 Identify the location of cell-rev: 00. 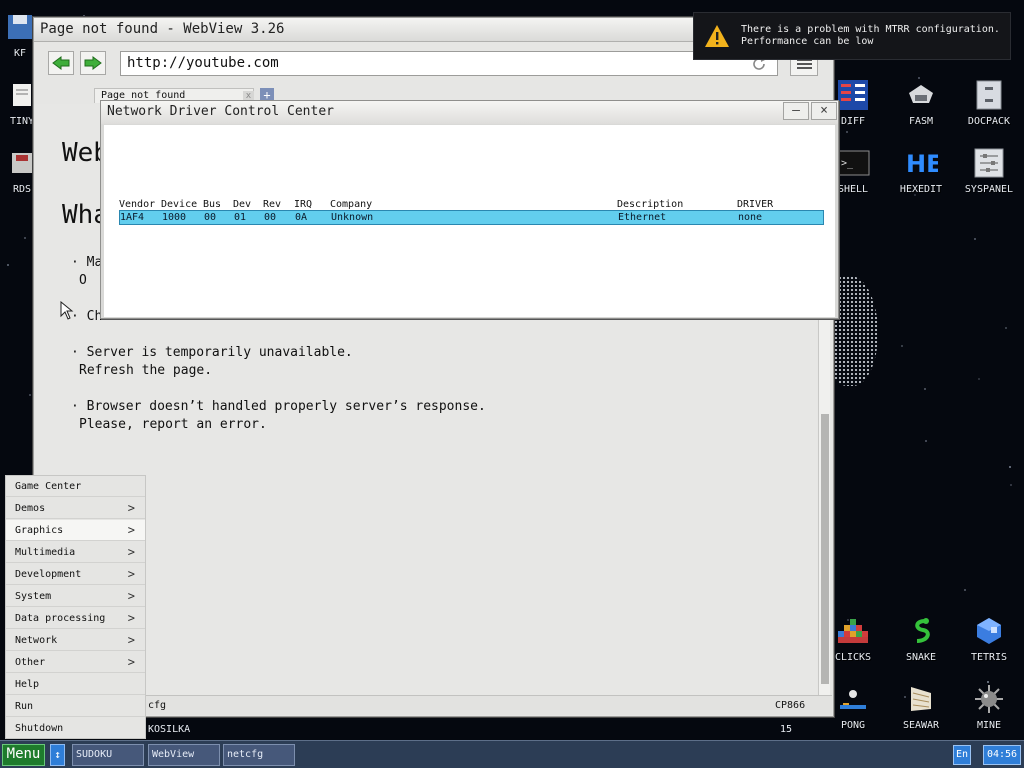
(270, 217).